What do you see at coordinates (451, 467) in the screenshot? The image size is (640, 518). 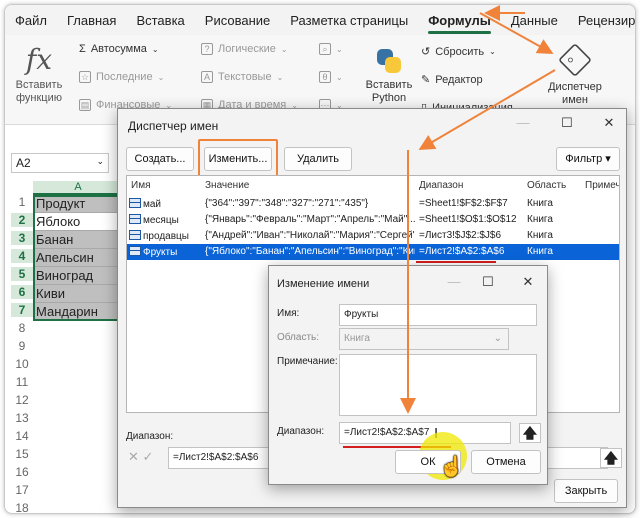 I see `hand-cursor-icon: ☝` at bounding box center [451, 467].